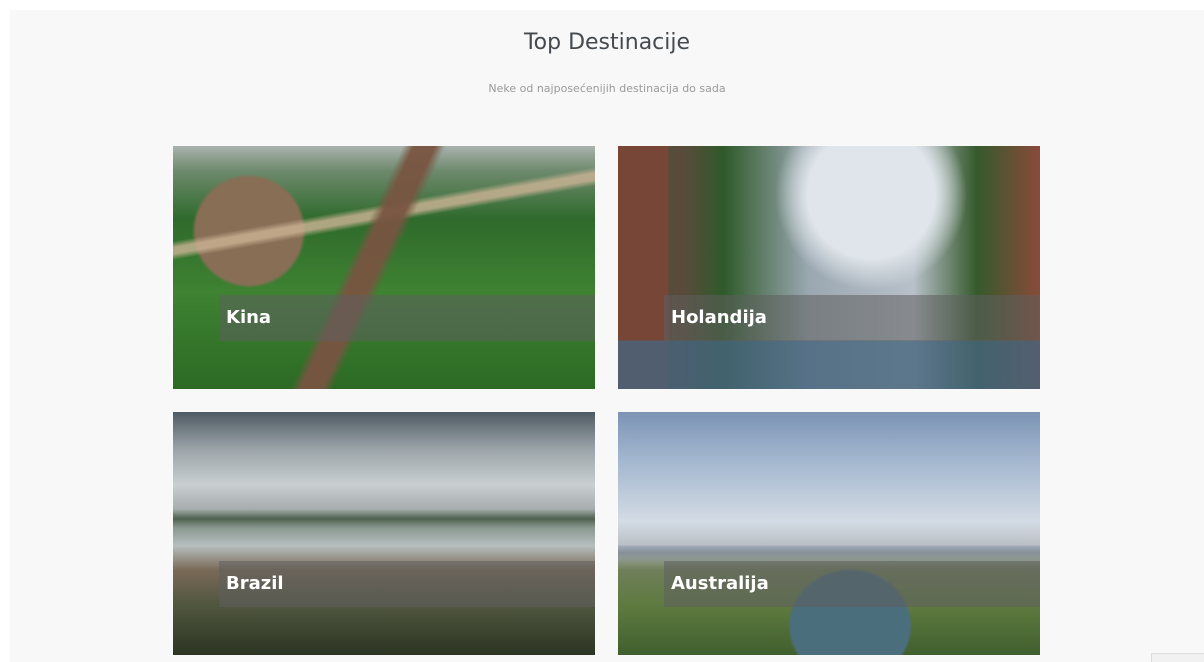 The width and height of the screenshot is (1204, 662). What do you see at coordinates (829, 533) in the screenshot?
I see `destination-card-australija: Australija` at bounding box center [829, 533].